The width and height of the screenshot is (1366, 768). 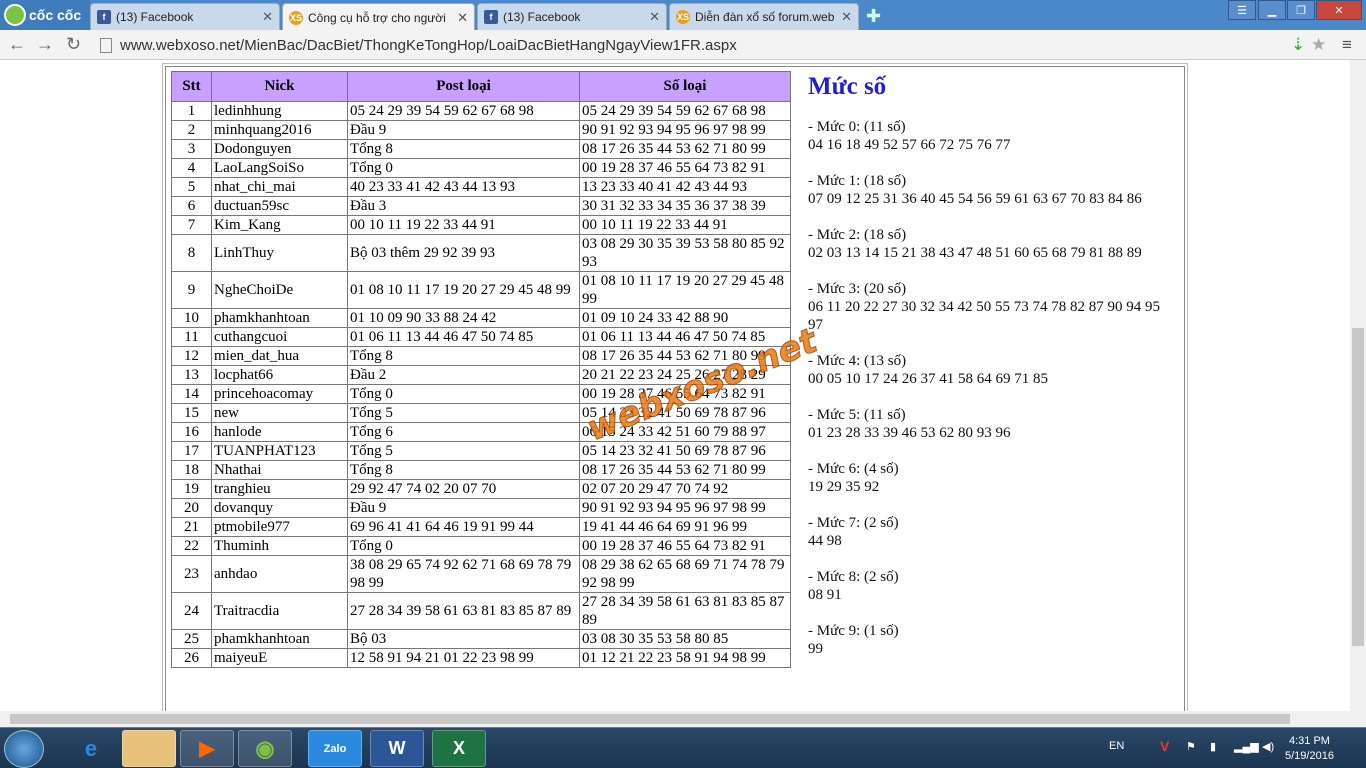 What do you see at coordinates (185, 16) in the screenshot?
I see `tab-facebook-1: f (13) Facebook ✕` at bounding box center [185, 16].